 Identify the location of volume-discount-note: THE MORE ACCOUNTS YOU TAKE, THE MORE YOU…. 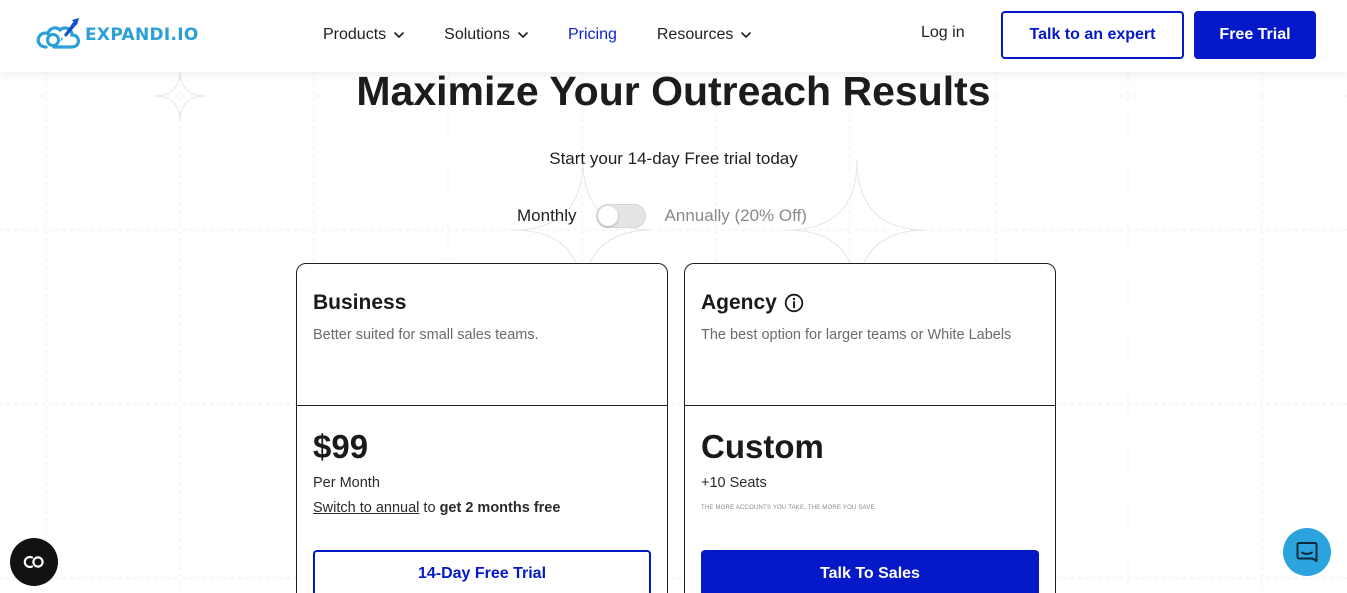
(788, 508).